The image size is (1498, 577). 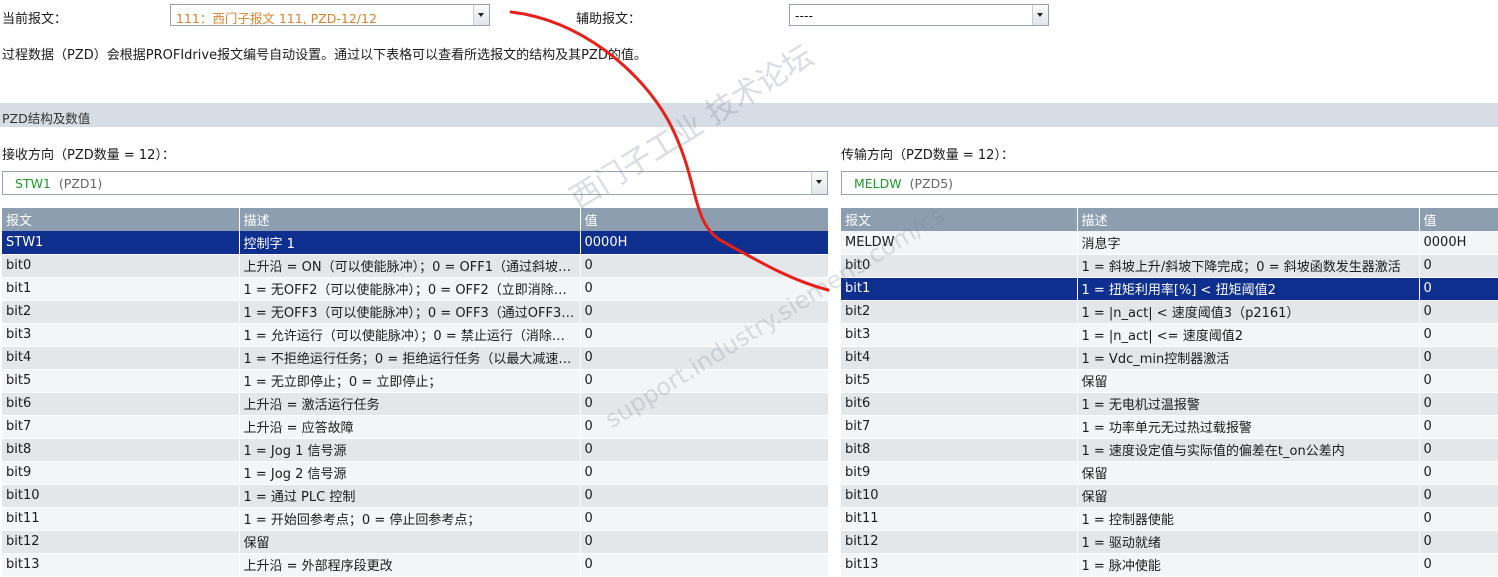 What do you see at coordinates (410, 243) in the screenshot?
I see `cell-description: 控制字 1` at bounding box center [410, 243].